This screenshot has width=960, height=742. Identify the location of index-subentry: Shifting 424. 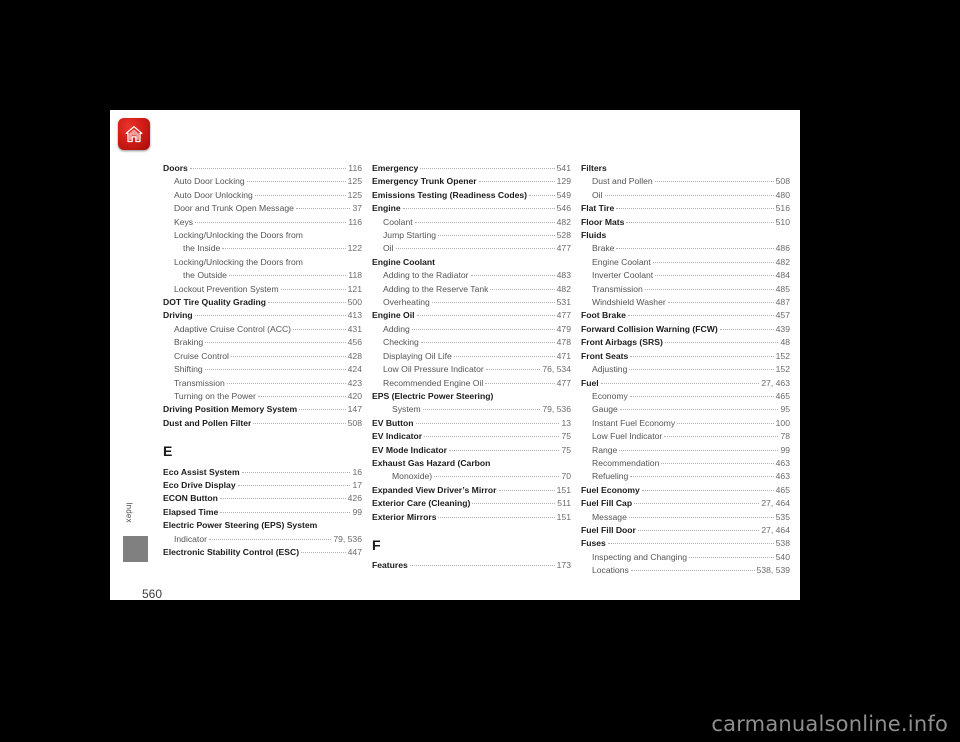
(262, 369).